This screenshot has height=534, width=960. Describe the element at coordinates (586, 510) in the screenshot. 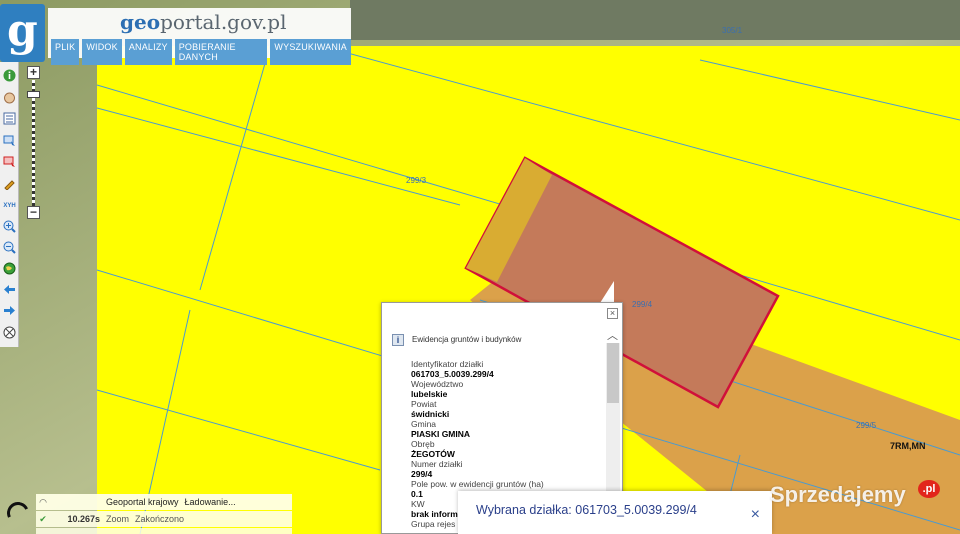

I see `selected-parcel-text: Wybrana działka: 061703_5.0039.299/4` at that location.